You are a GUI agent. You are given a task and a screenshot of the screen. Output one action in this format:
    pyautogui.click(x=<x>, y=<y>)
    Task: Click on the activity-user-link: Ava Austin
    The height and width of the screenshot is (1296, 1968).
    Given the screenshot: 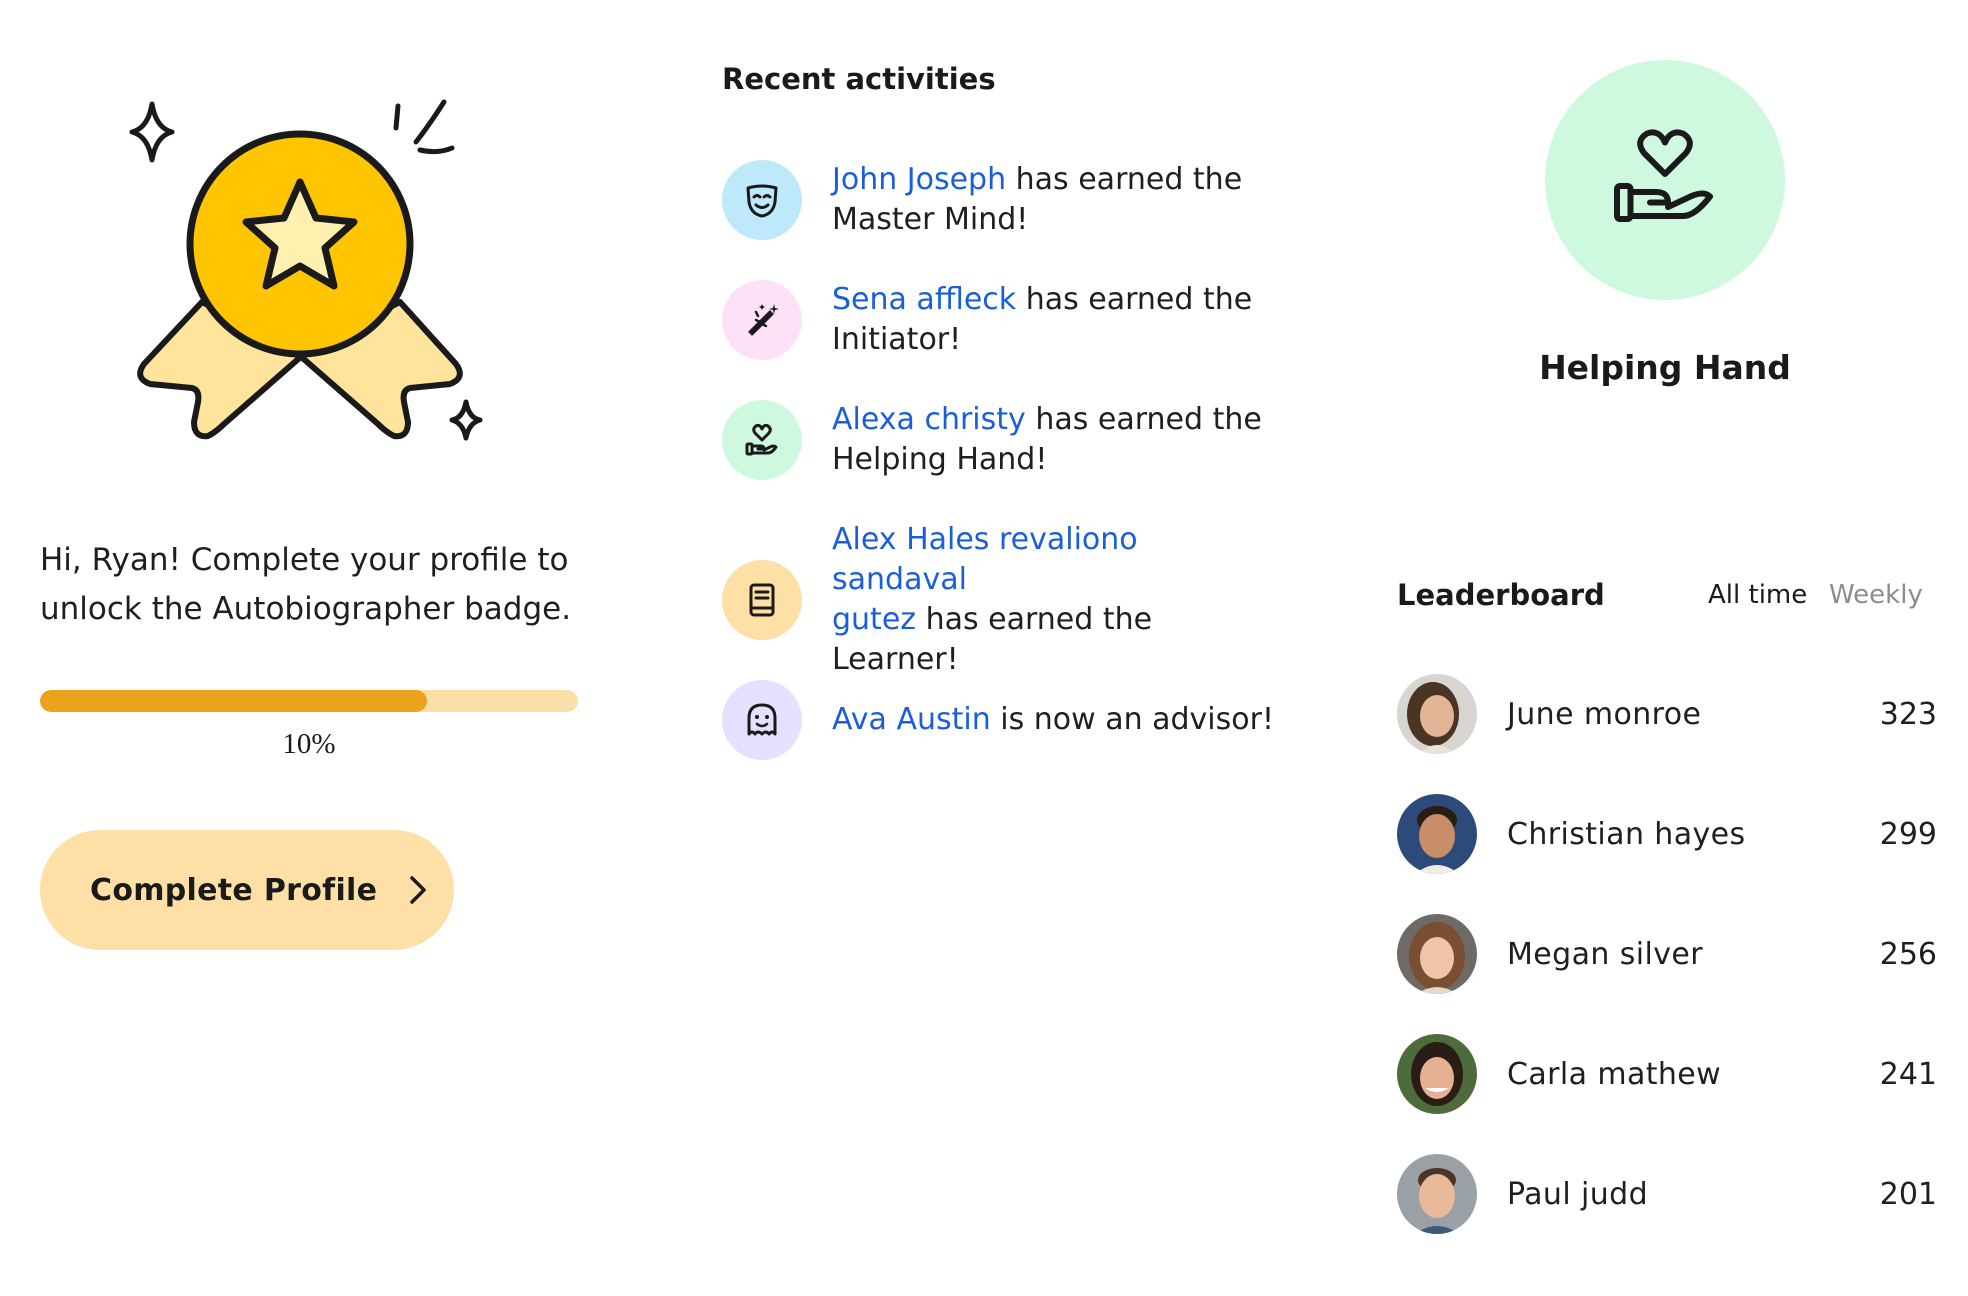 What is the action you would take?
    pyautogui.click(x=911, y=719)
    